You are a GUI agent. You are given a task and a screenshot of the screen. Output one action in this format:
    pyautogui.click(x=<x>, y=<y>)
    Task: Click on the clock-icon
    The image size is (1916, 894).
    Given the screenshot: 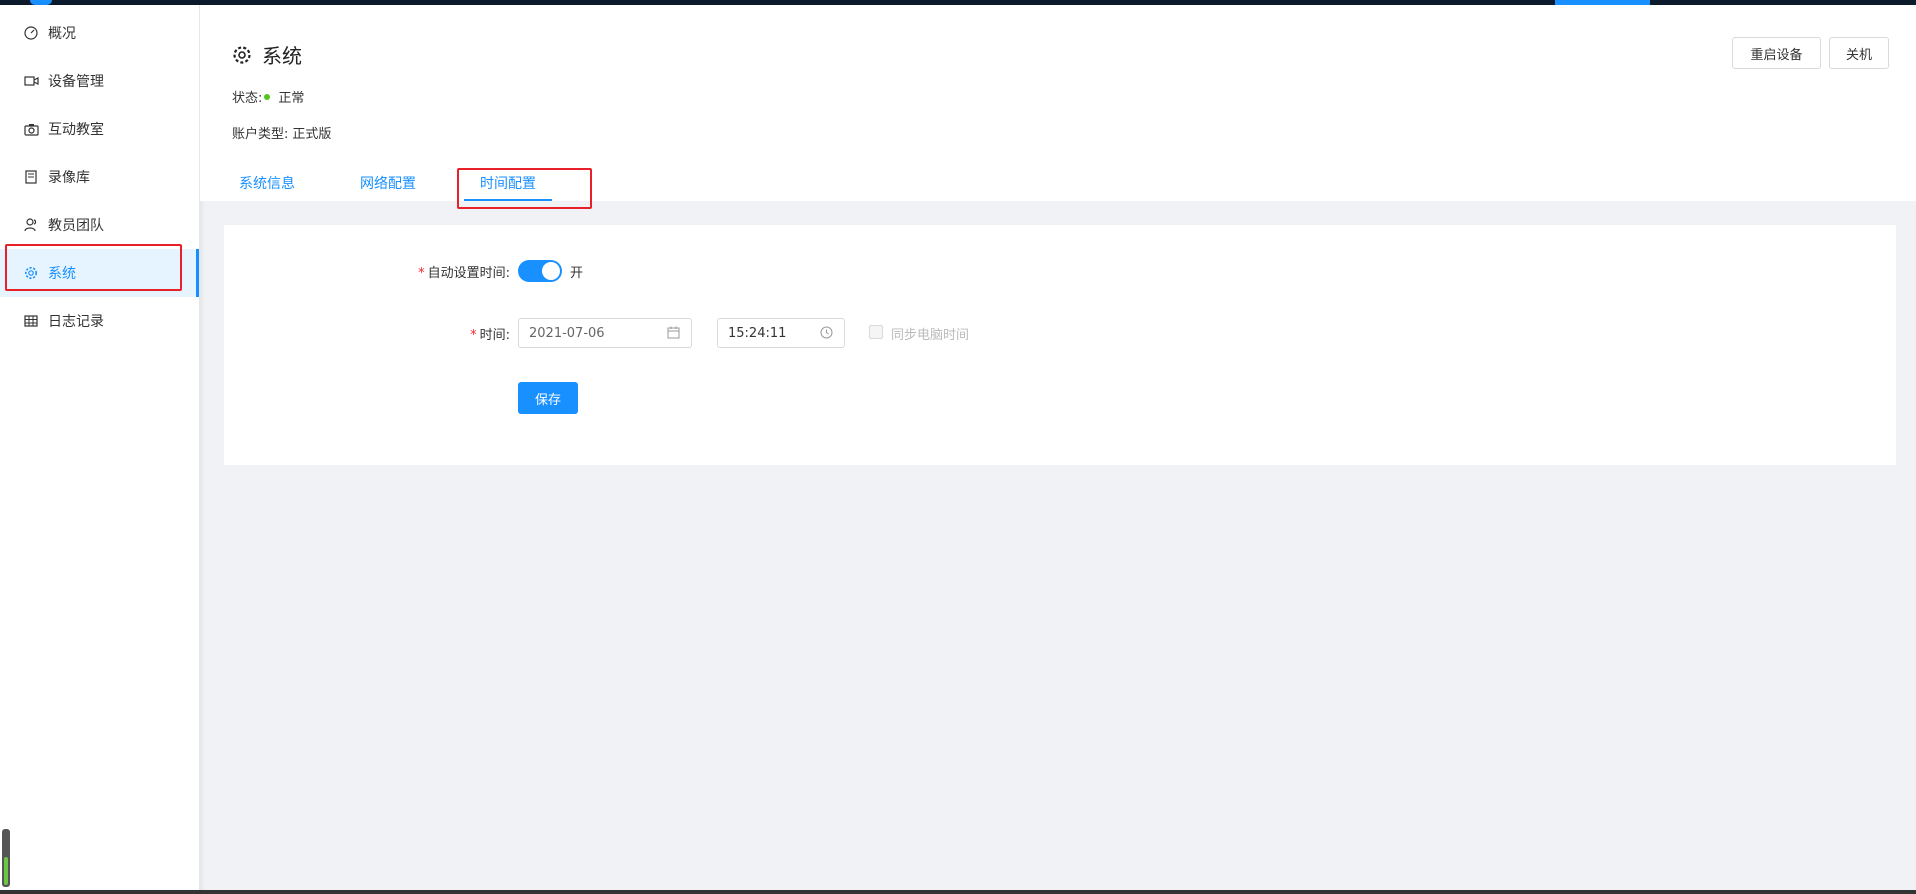 What is the action you would take?
    pyautogui.click(x=827, y=333)
    